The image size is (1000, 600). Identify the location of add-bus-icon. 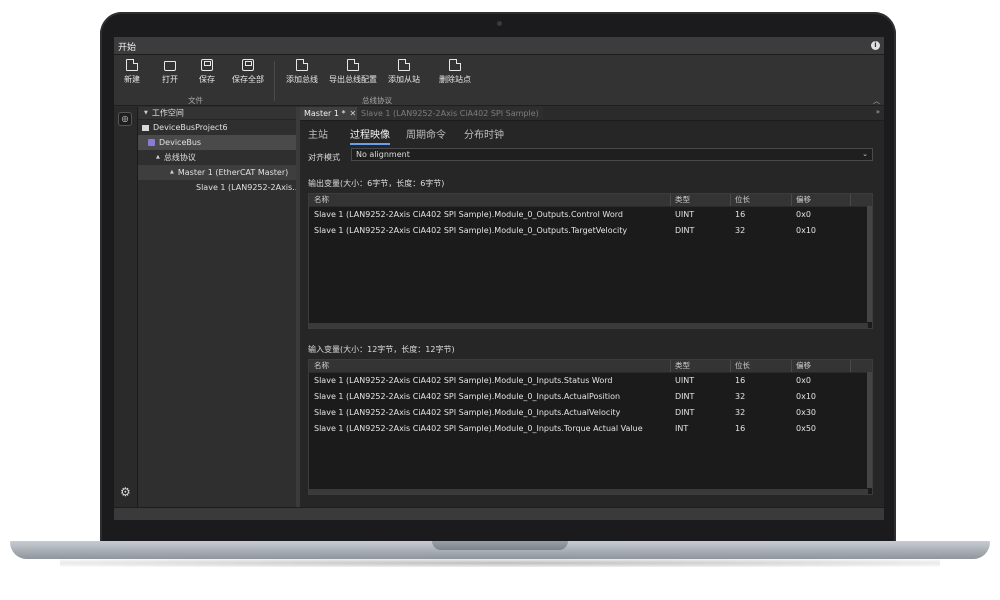
(302, 65).